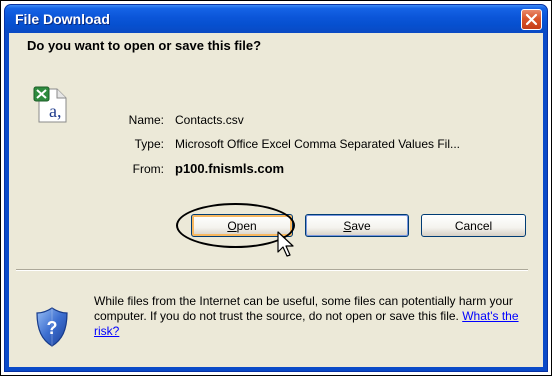 The width and height of the screenshot is (552, 376). Describe the element at coordinates (272, 270) in the screenshot. I see `dialog-divider-highlight` at that location.